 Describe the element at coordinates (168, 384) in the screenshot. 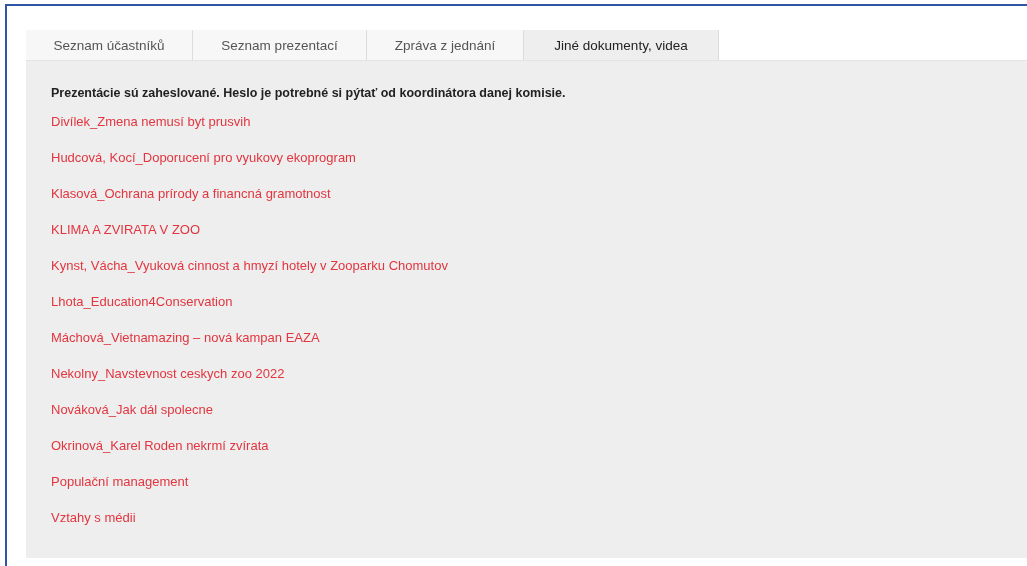

I see `document-link: Nekolny_Navstevnost ceskych zoo 2022` at that location.